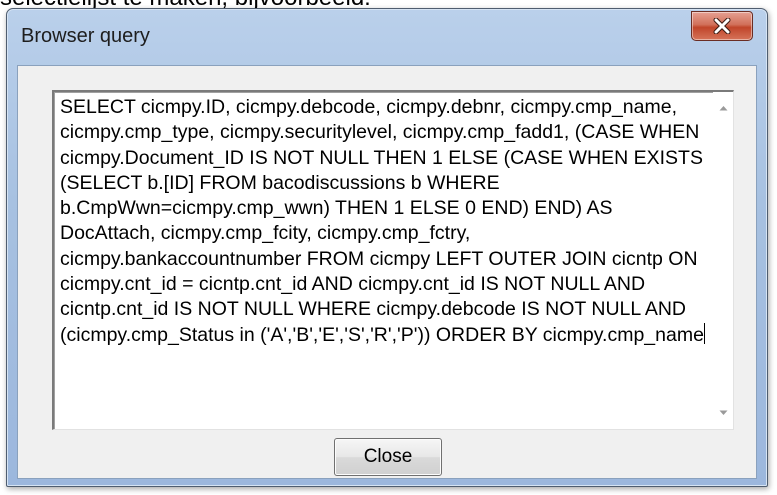 The width and height of the screenshot is (777, 495). I want to click on close-button: Close, so click(388, 457).